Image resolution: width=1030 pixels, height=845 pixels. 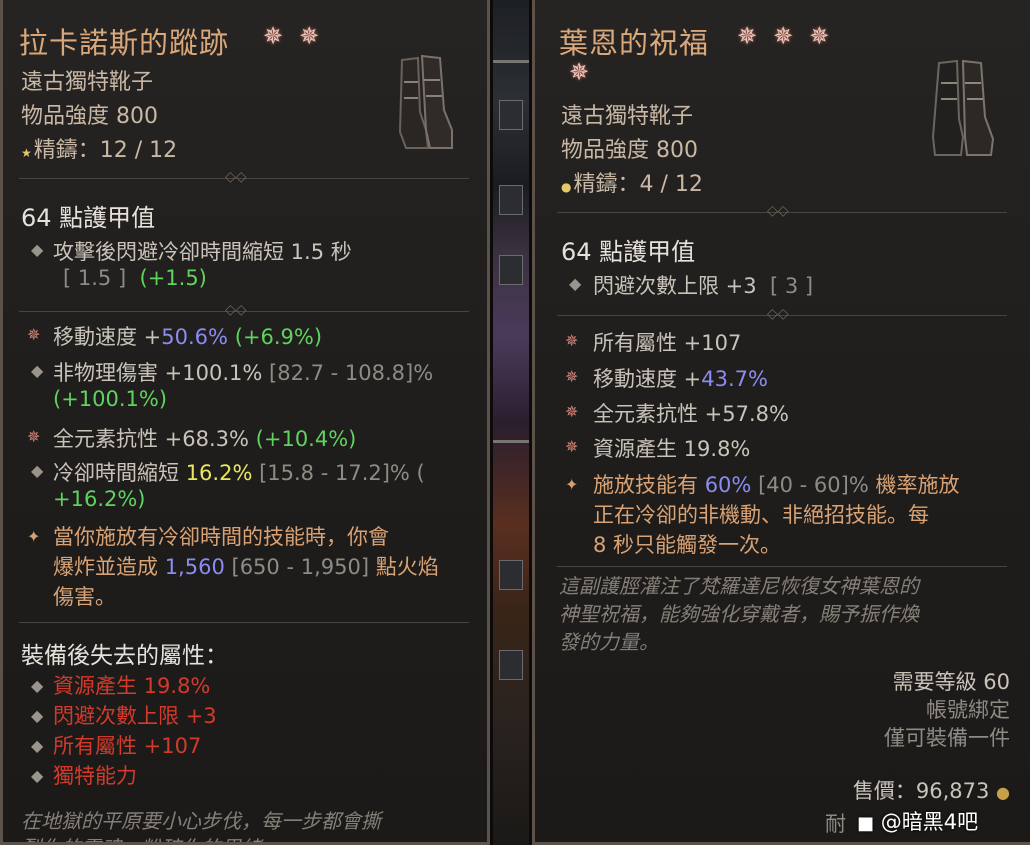 I want to click on lost-stat: 所有屬性 +107, so click(x=127, y=746).